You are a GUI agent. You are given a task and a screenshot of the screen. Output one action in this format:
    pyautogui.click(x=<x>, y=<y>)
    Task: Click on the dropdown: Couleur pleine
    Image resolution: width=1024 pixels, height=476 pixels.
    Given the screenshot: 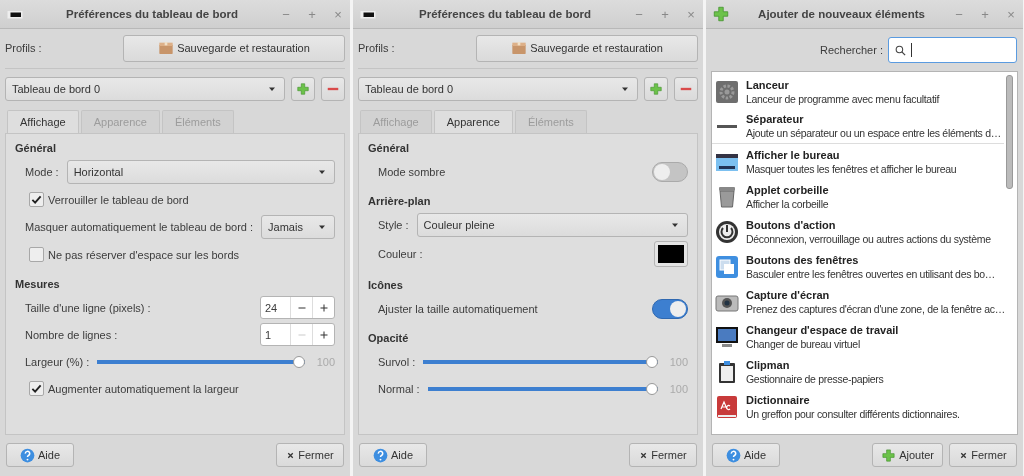 What is the action you would take?
    pyautogui.click(x=552, y=225)
    